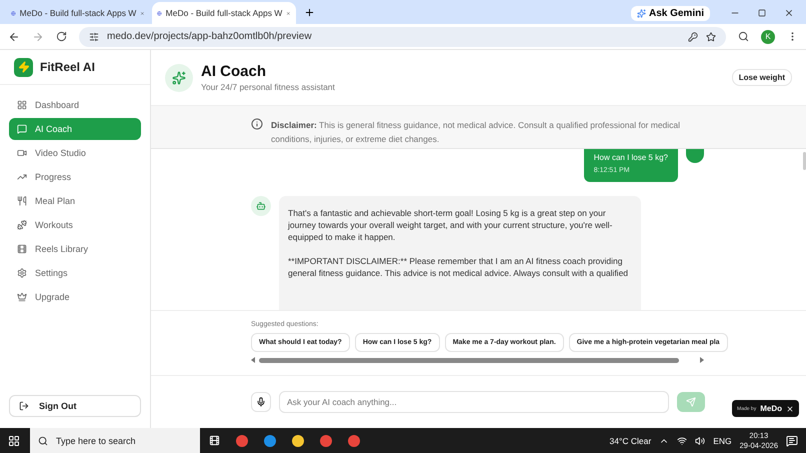 Image resolution: width=806 pixels, height=453 pixels. I want to click on logout-icon, so click(24, 406).